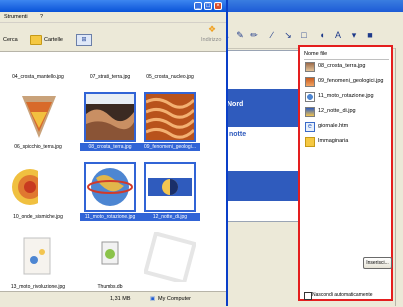  I want to click on thumbnail-item: Thumbs.db, so click(110, 261).